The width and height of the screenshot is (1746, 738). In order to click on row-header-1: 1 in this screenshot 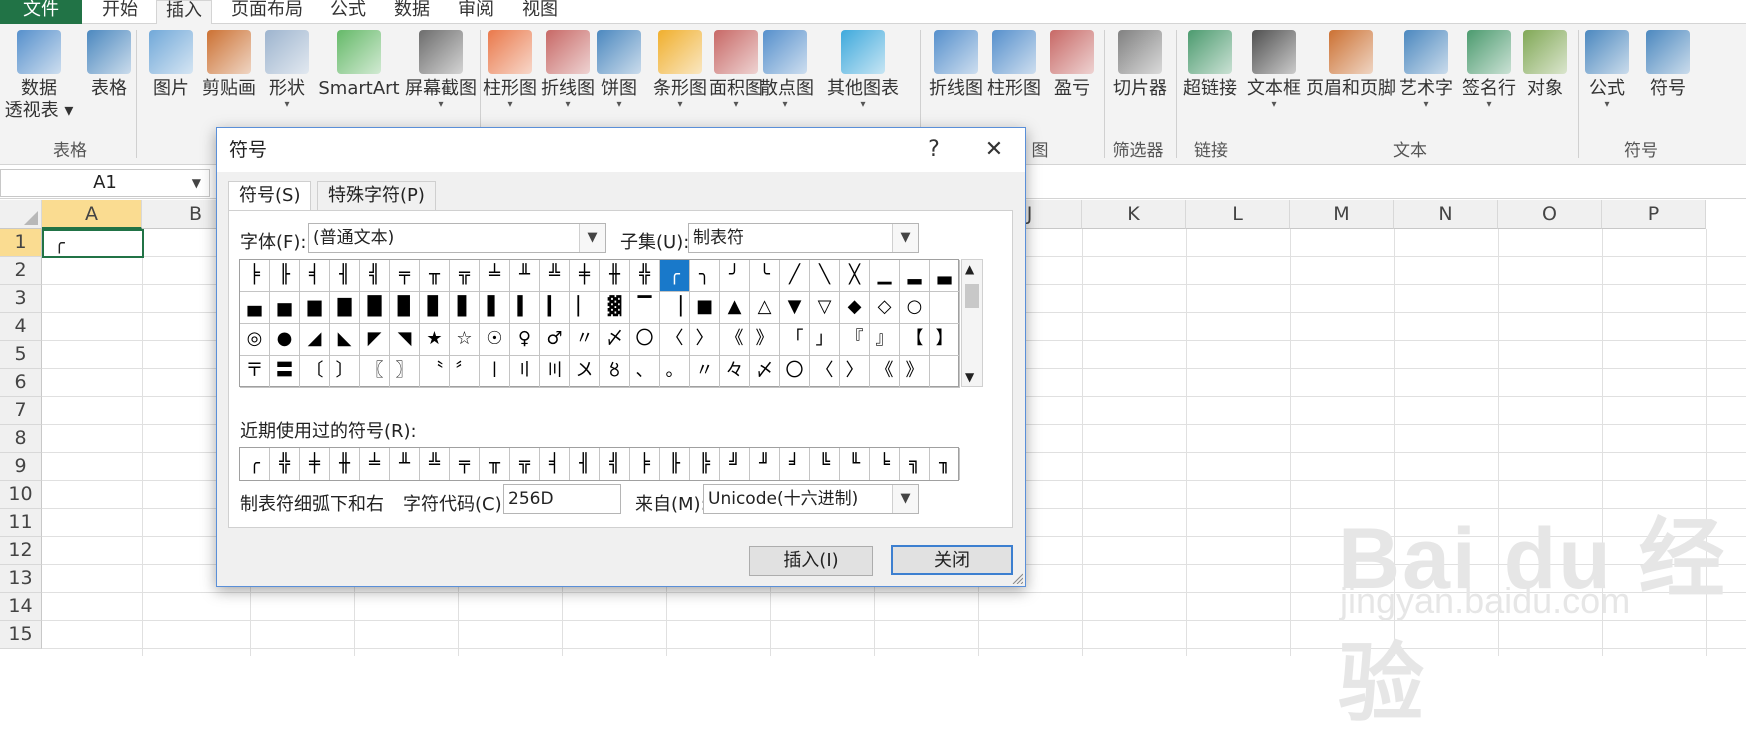, I will do `click(21, 243)`.